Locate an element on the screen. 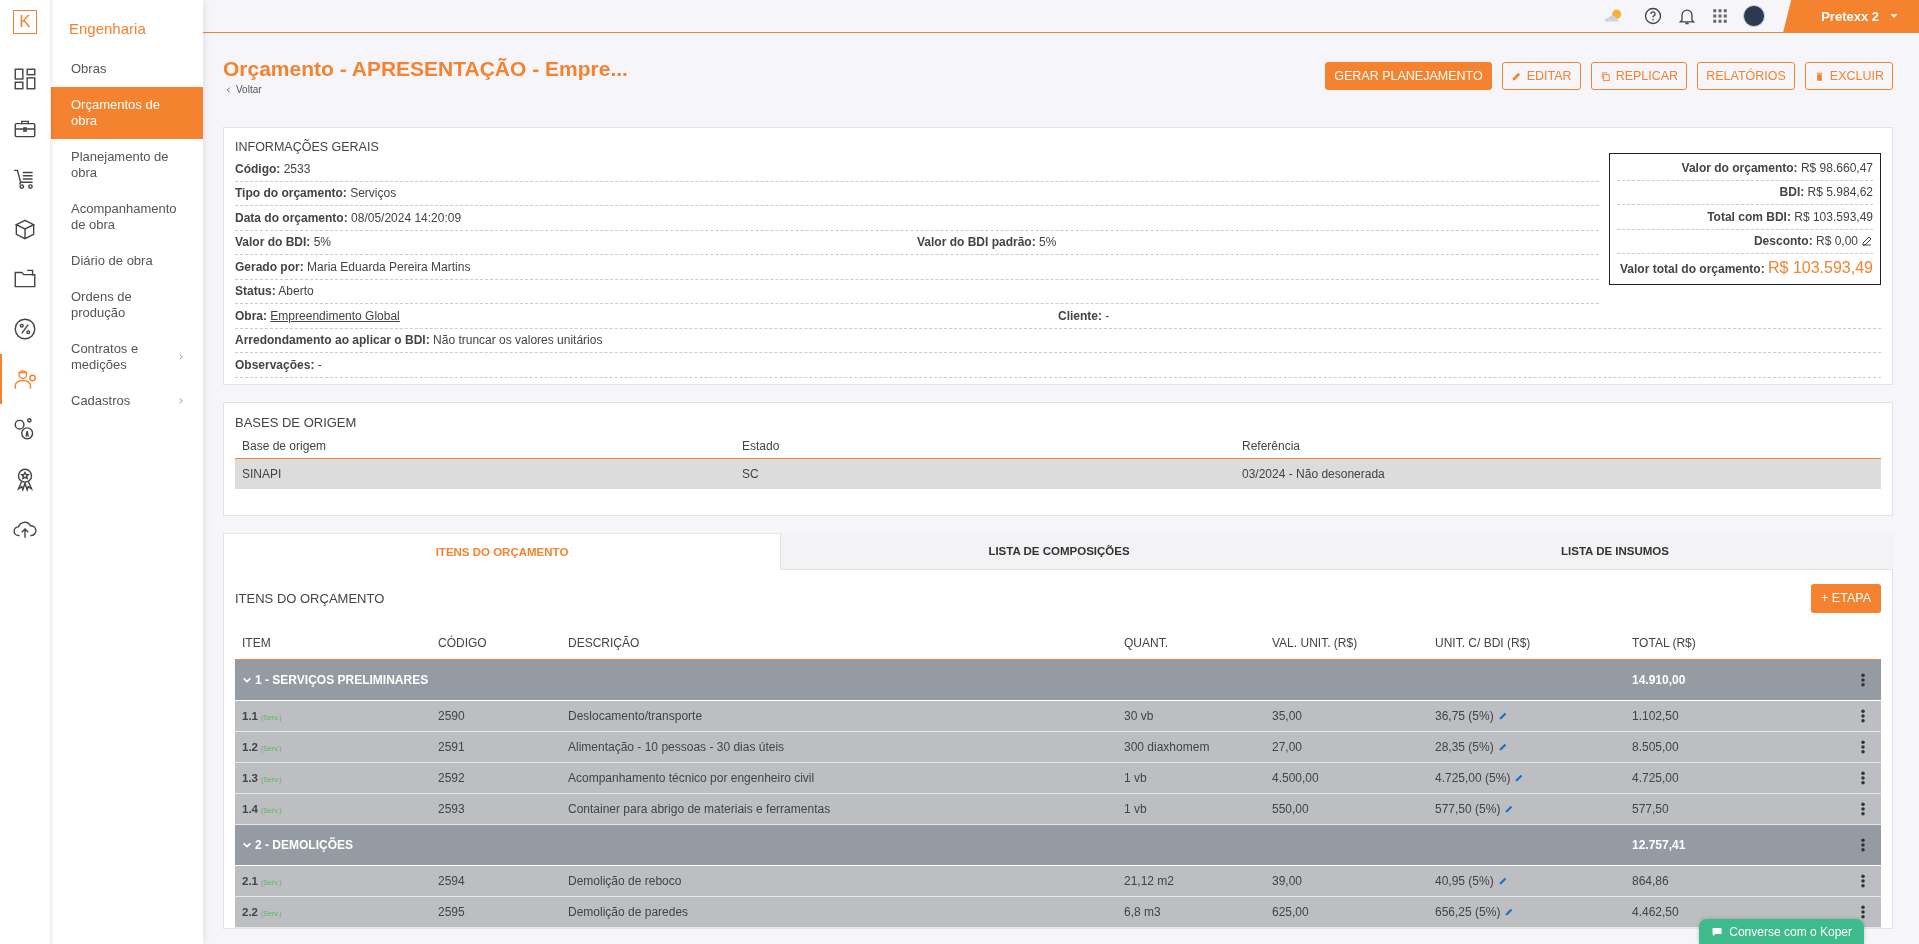 The image size is (1919, 944). sidebar-item: Ordens de produção is located at coordinates (127, 305).